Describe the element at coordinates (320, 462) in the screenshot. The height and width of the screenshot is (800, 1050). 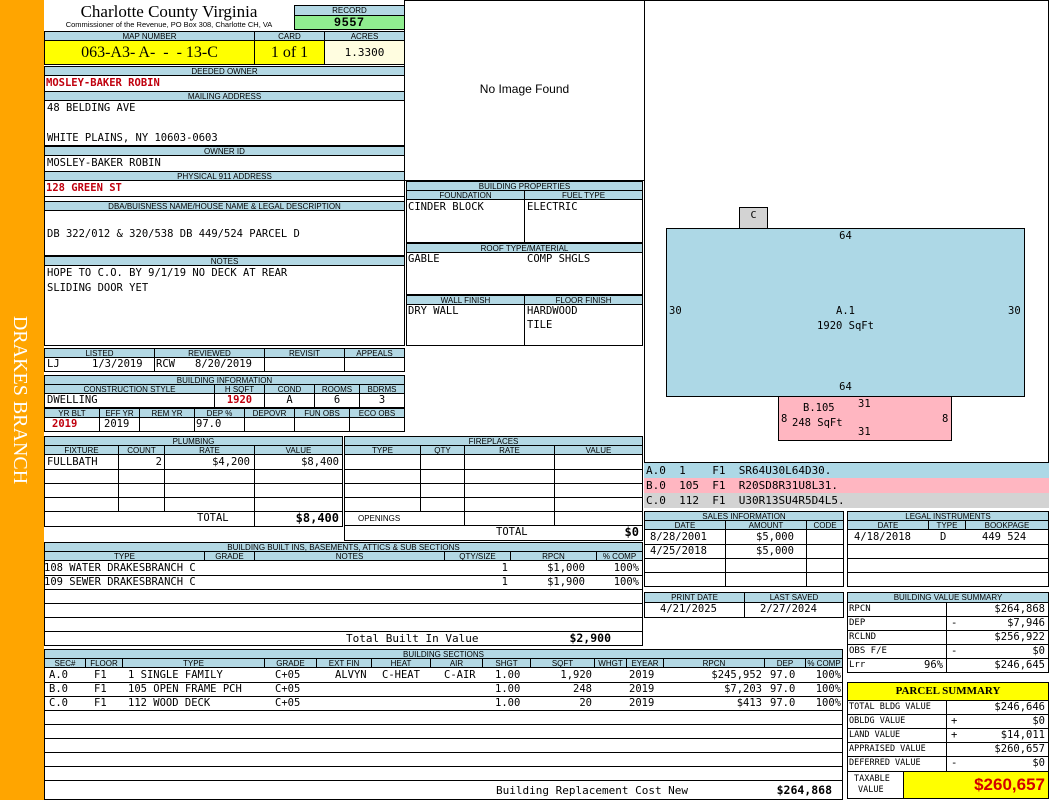
I see `plumbing-value: $8,400` at that location.